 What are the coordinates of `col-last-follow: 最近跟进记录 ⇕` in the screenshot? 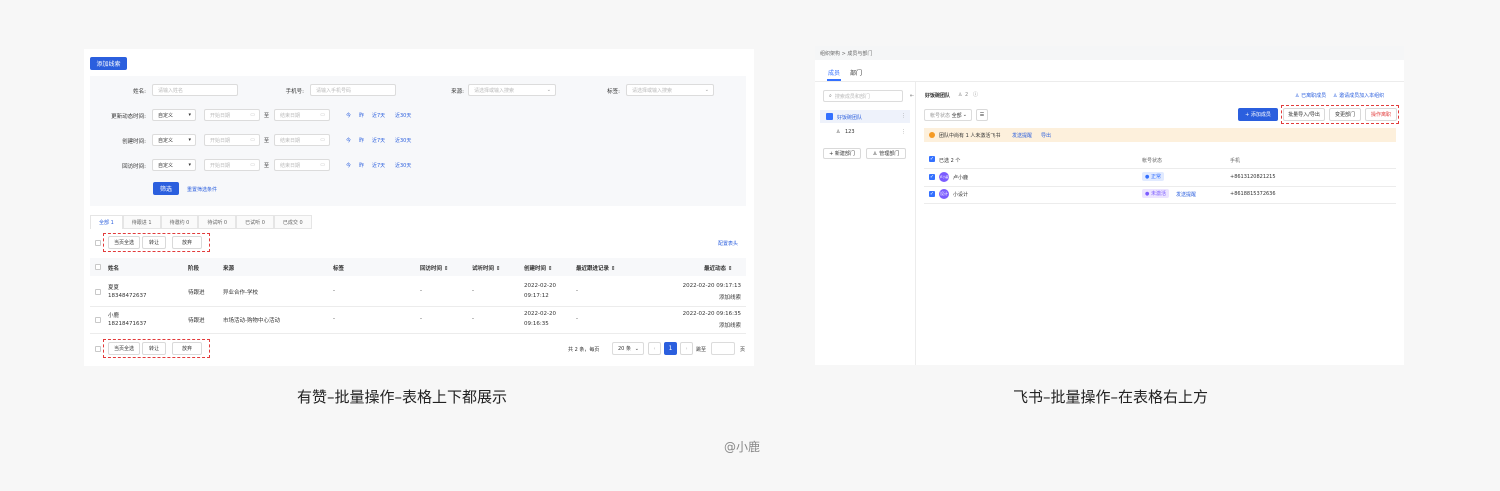 It's located at (596, 268).